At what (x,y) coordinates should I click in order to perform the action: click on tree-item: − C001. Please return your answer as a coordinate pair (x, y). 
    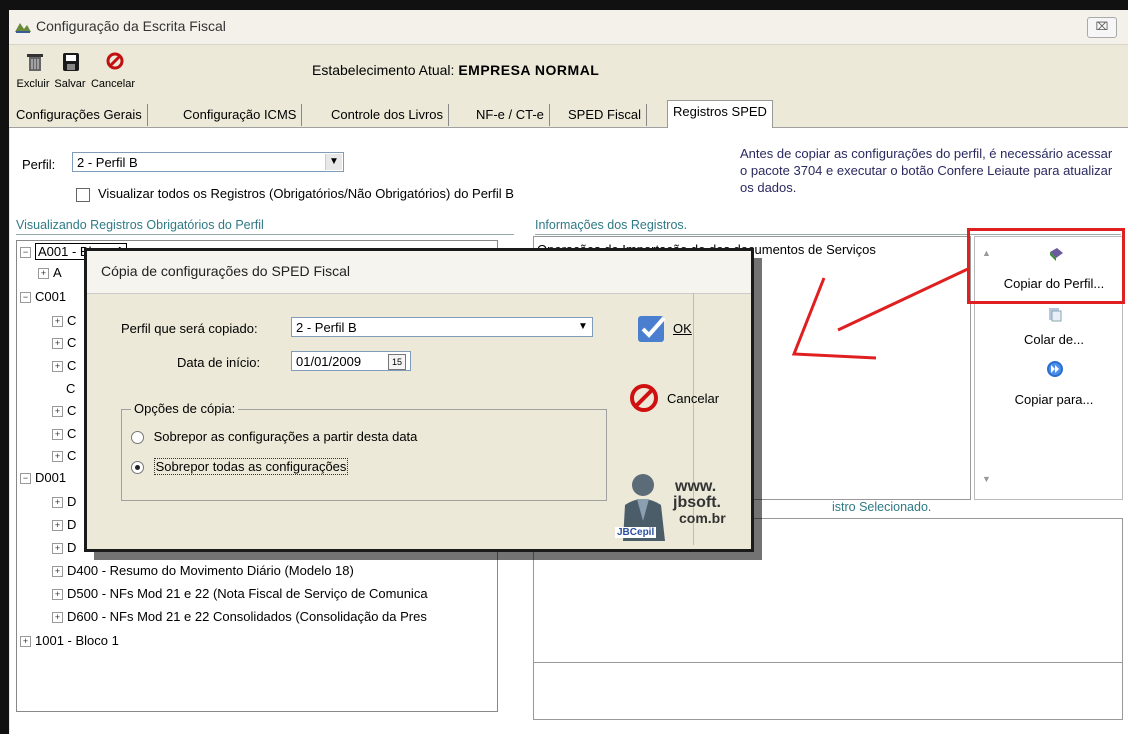
    Looking at the image, I should click on (43, 296).